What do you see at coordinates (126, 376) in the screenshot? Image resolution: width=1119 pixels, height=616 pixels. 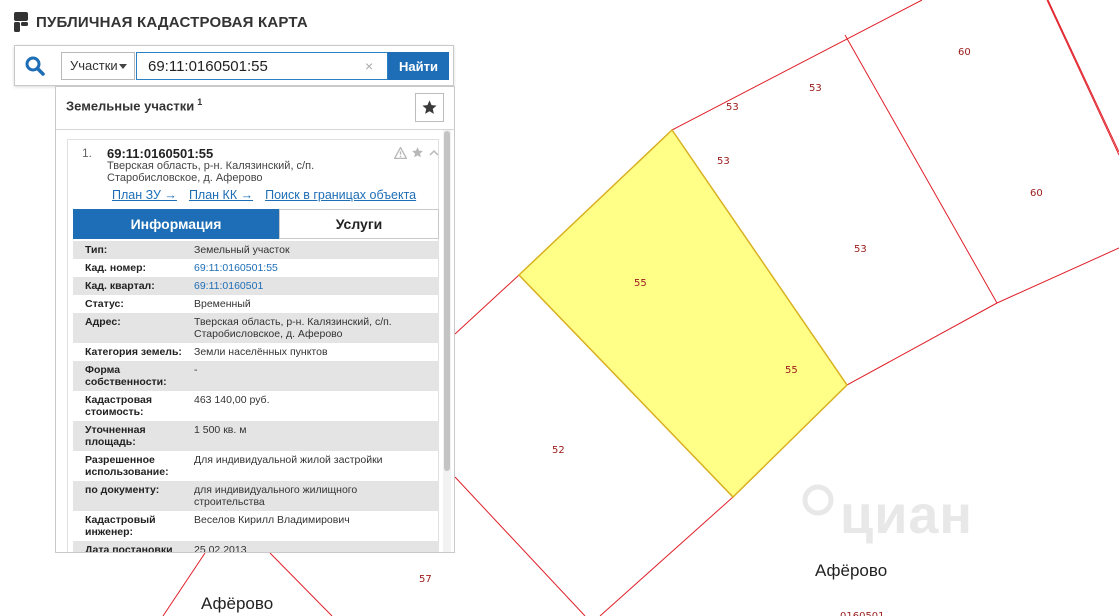 I see `info-key: Форма собственности:` at bounding box center [126, 376].